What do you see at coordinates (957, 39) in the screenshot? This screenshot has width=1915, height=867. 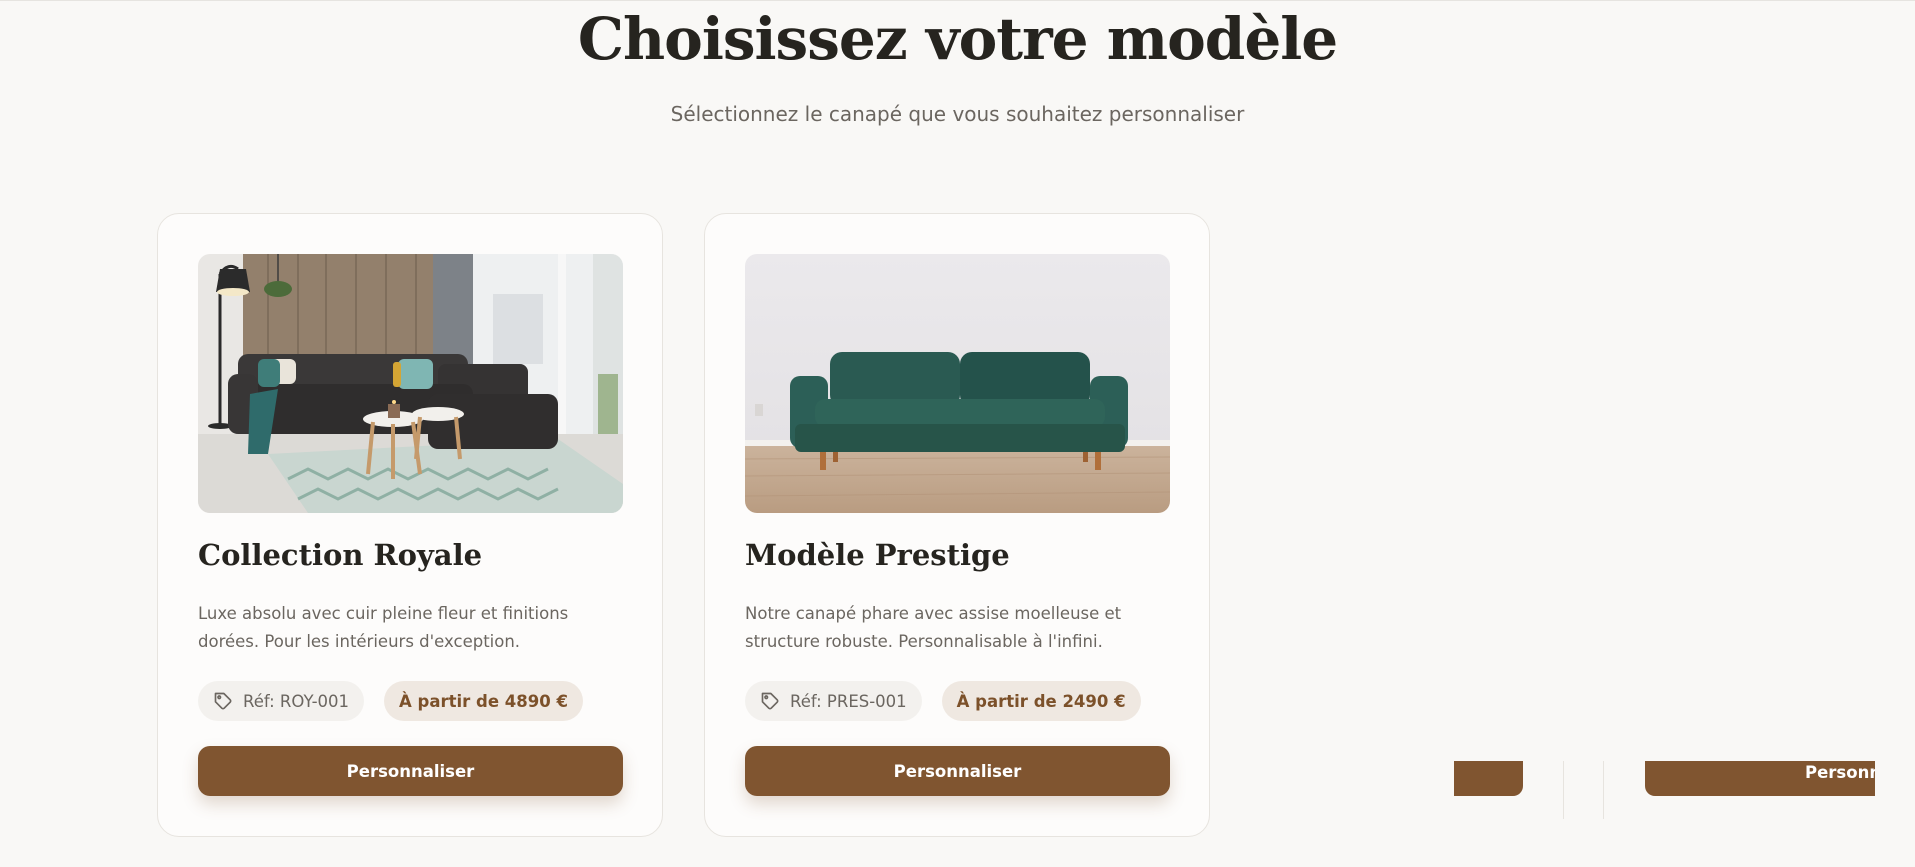 I see `page-title: Choisissez votre modèle` at bounding box center [957, 39].